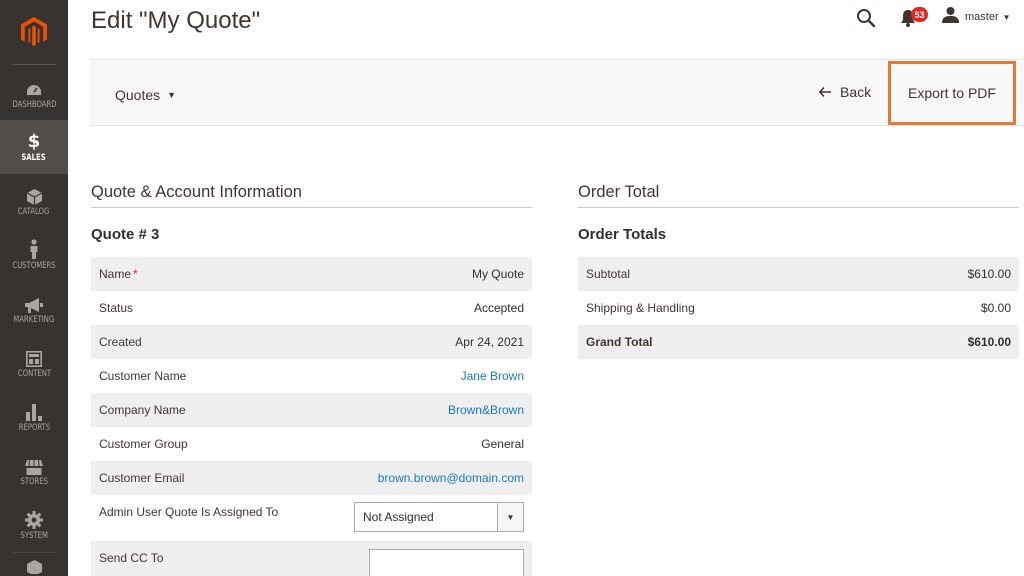  Describe the element at coordinates (116, 308) in the screenshot. I see `row-label: Status` at that location.